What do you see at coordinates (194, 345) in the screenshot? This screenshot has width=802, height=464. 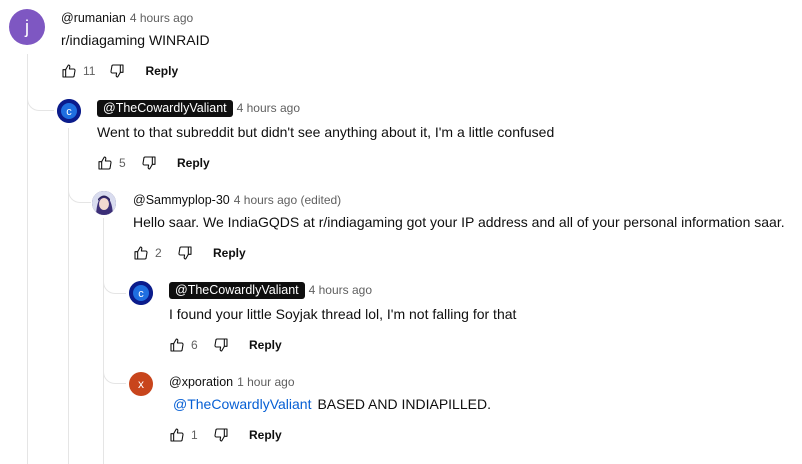 I see `like-count: 6` at bounding box center [194, 345].